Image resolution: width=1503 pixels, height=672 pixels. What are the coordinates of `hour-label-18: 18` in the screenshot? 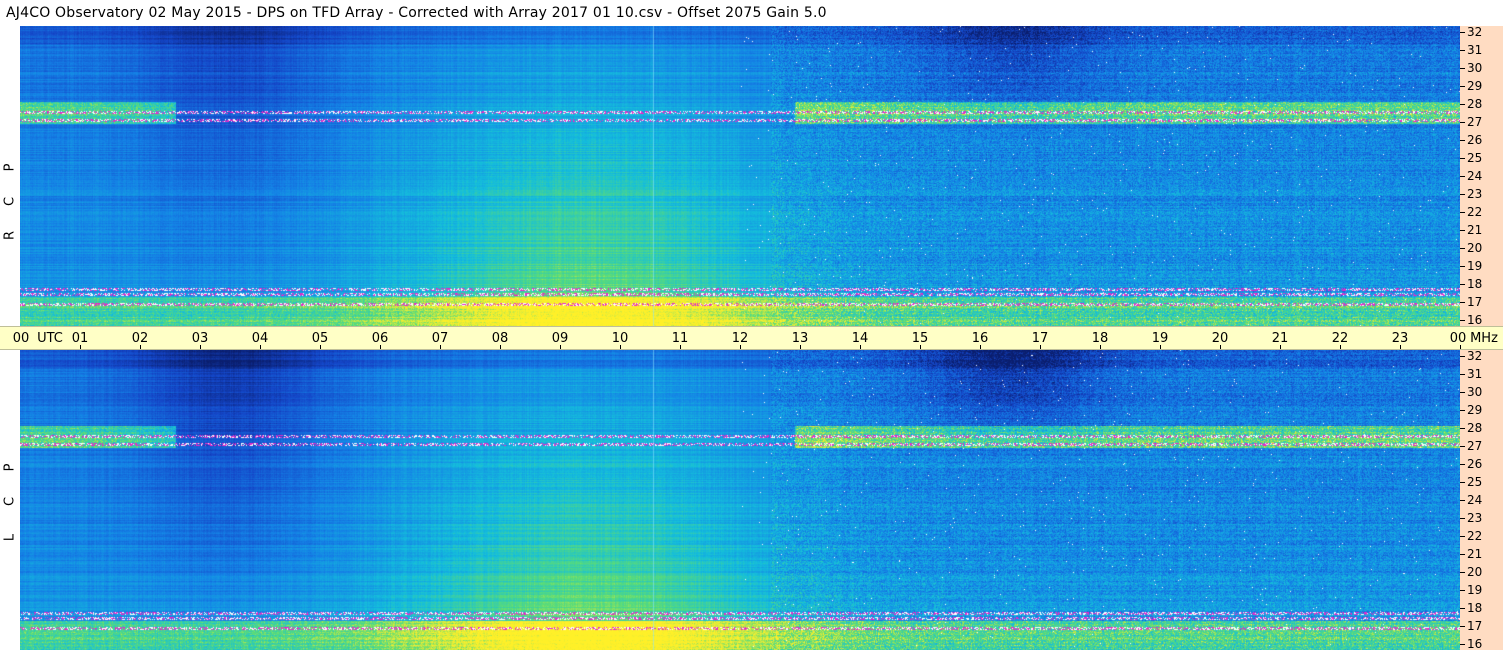 It's located at (1100, 338).